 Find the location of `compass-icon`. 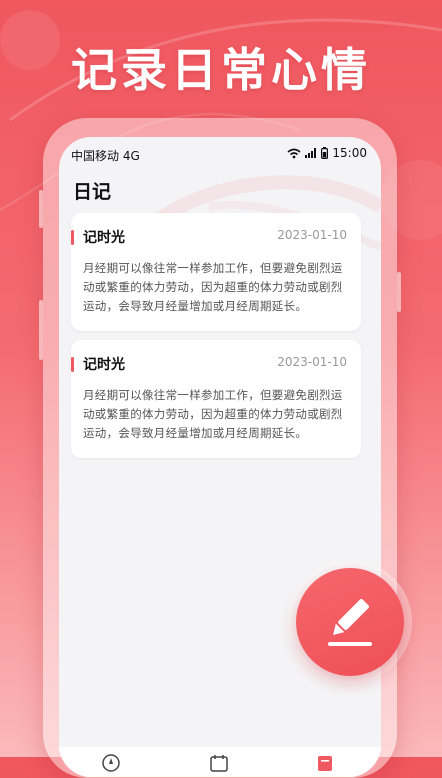

compass-icon is located at coordinates (111, 763).